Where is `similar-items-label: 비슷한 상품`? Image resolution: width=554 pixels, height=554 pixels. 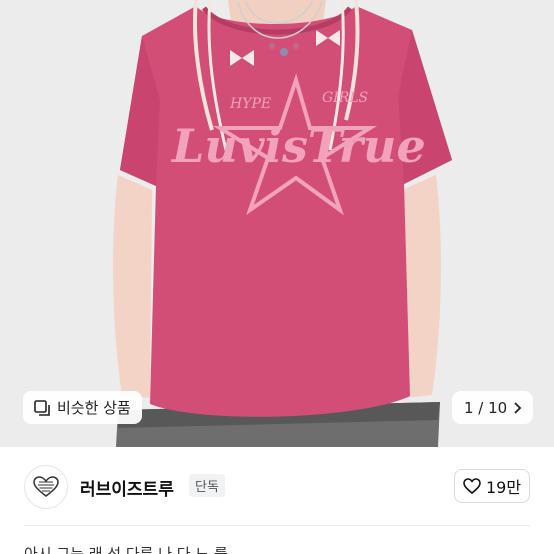 similar-items-label: 비슷한 상품 is located at coordinates (94, 408).